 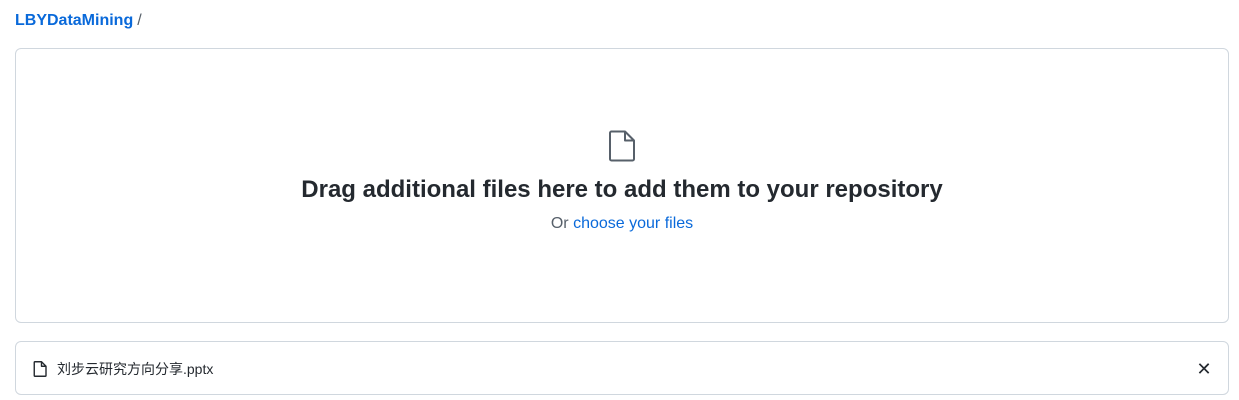 What do you see at coordinates (622, 368) in the screenshot?
I see `upload-file-item: 刘步云研究方向分享.pptx ✕` at bounding box center [622, 368].